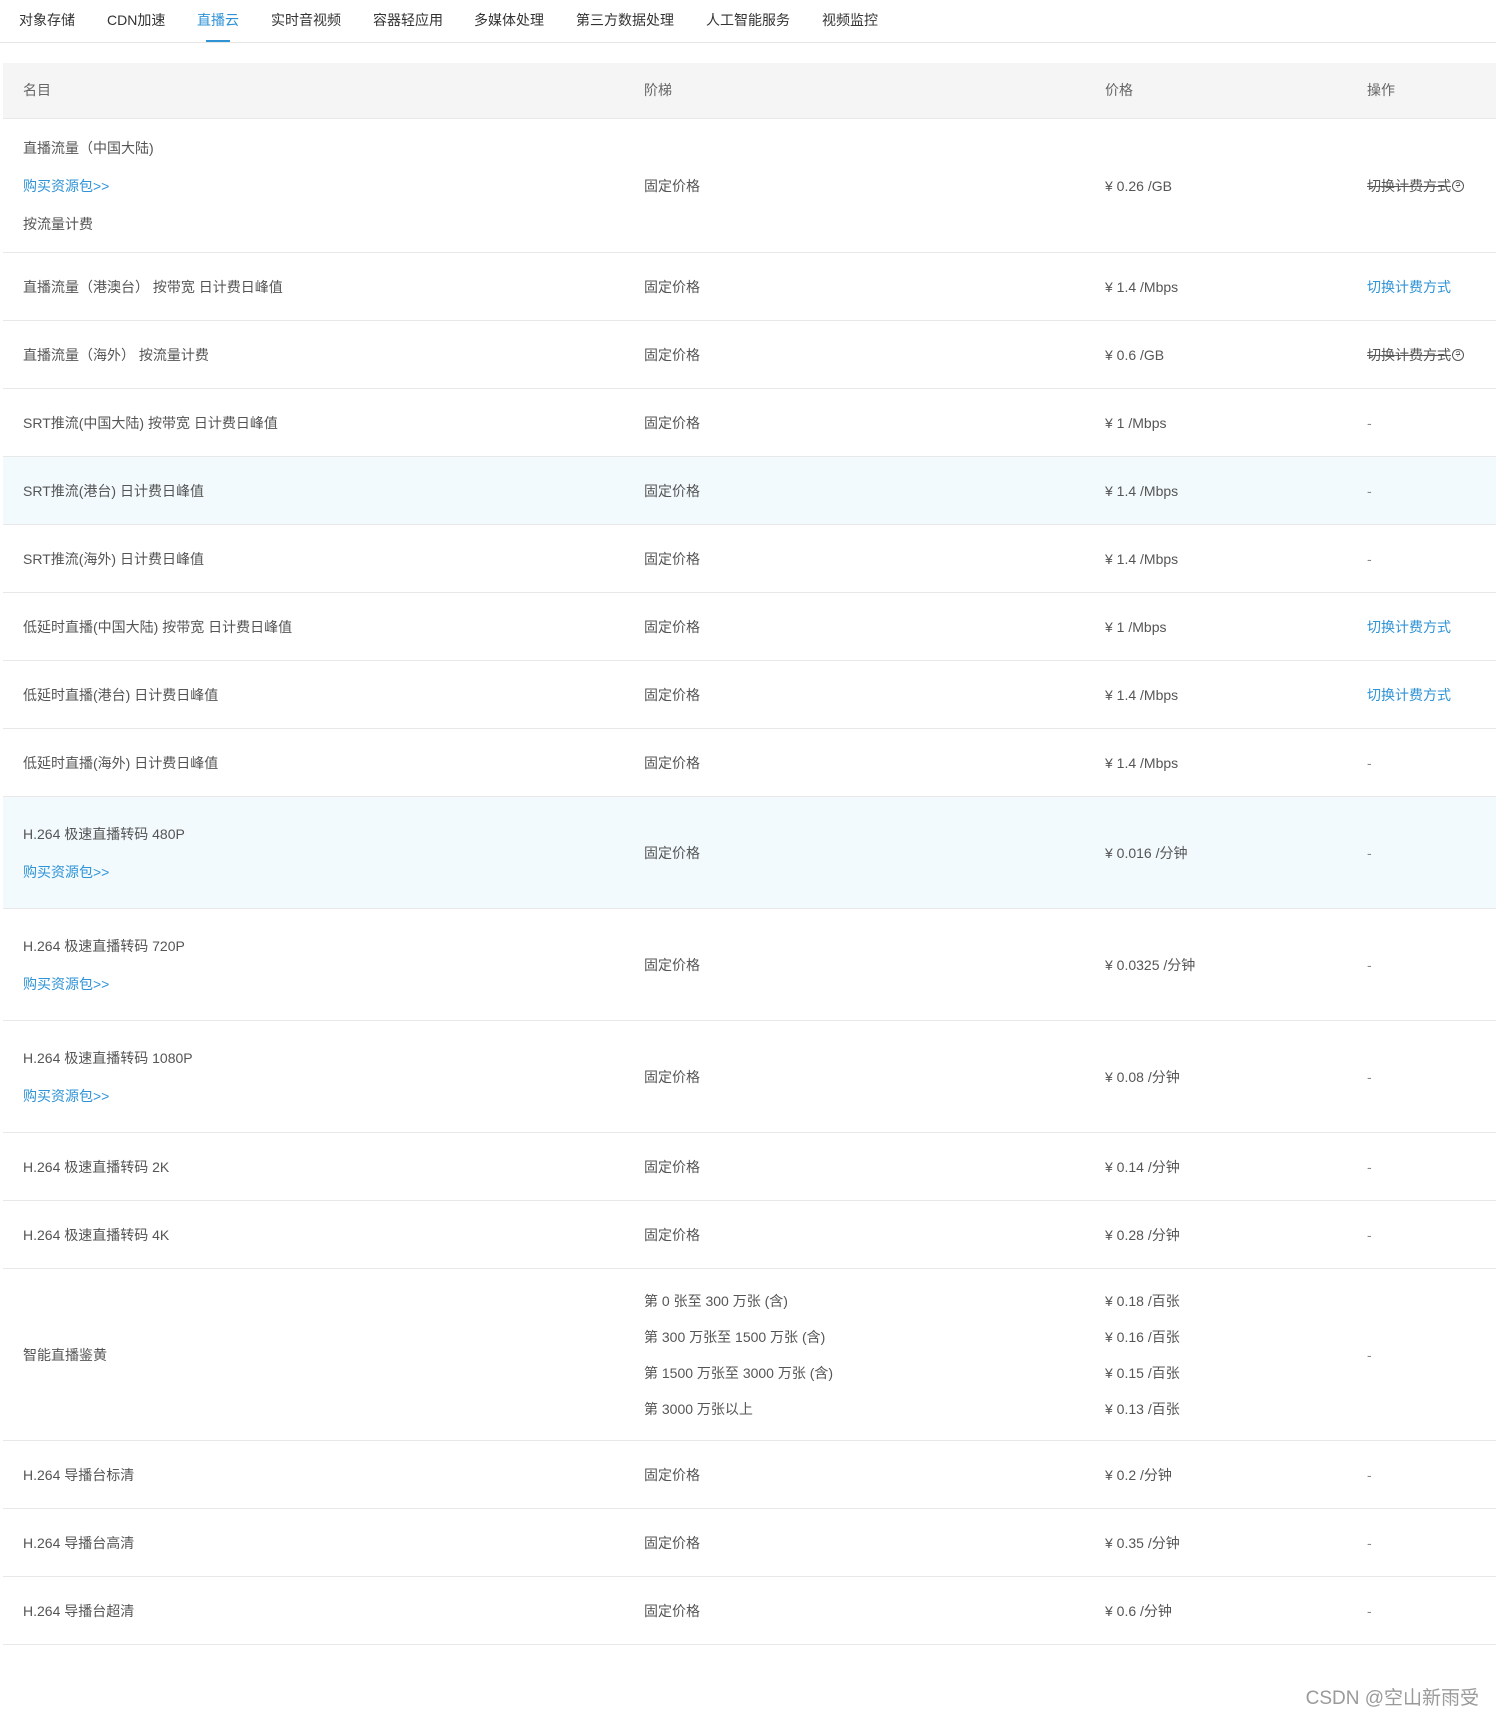  I want to click on tier-range: 第 3000 万张以上, so click(698, 1408).